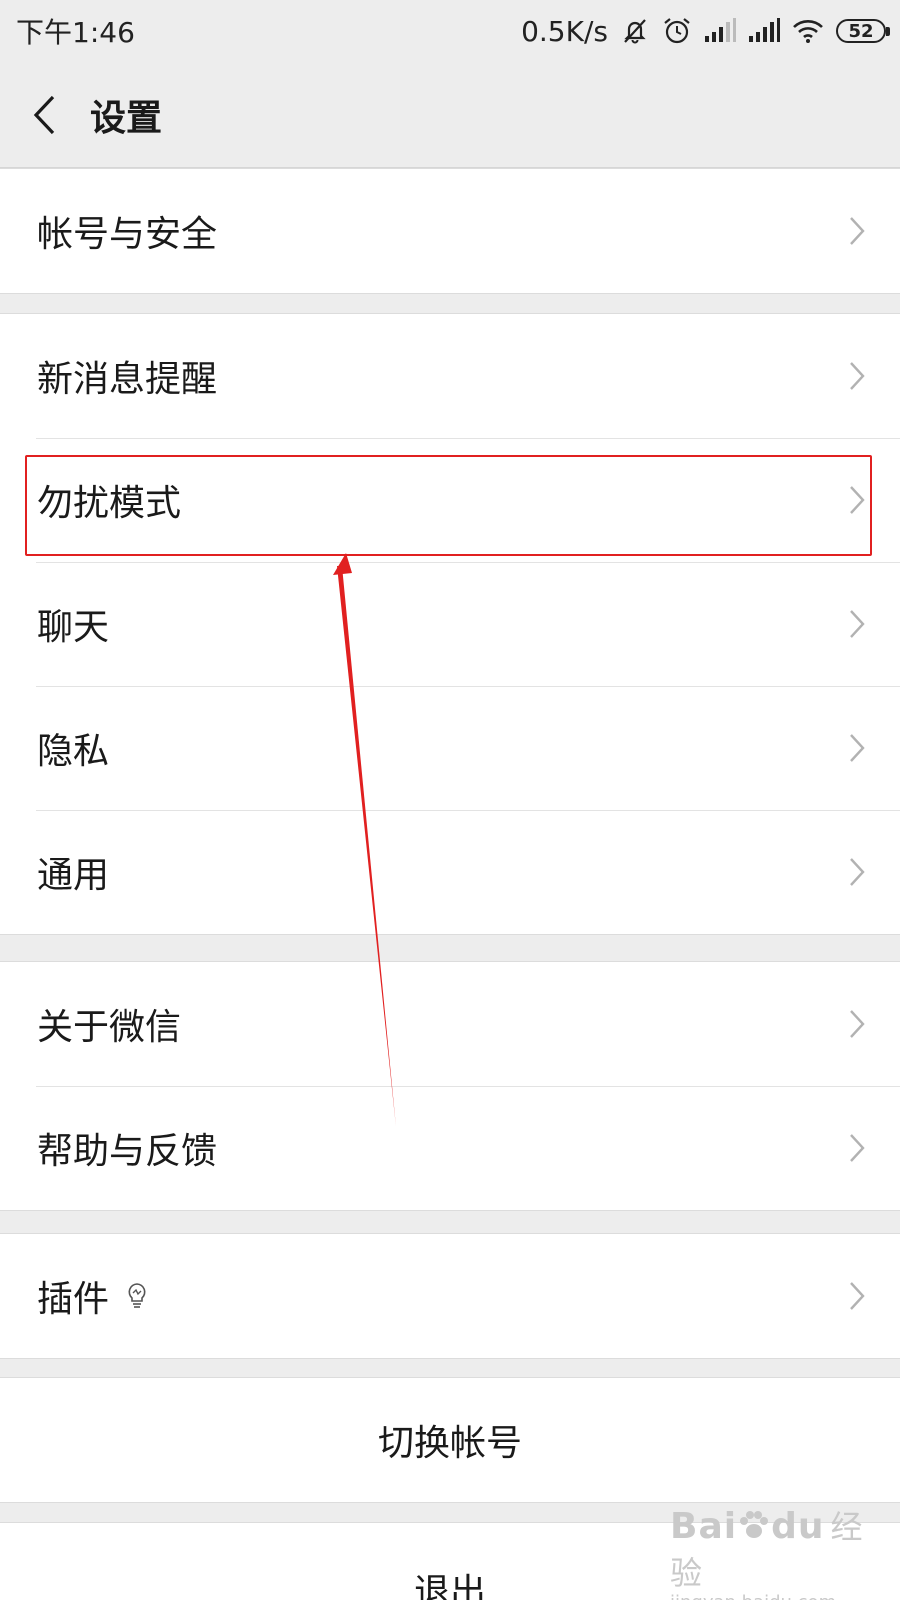 This screenshot has height=1600, width=900. I want to click on settings-item-label: 聊天, so click(73, 627).